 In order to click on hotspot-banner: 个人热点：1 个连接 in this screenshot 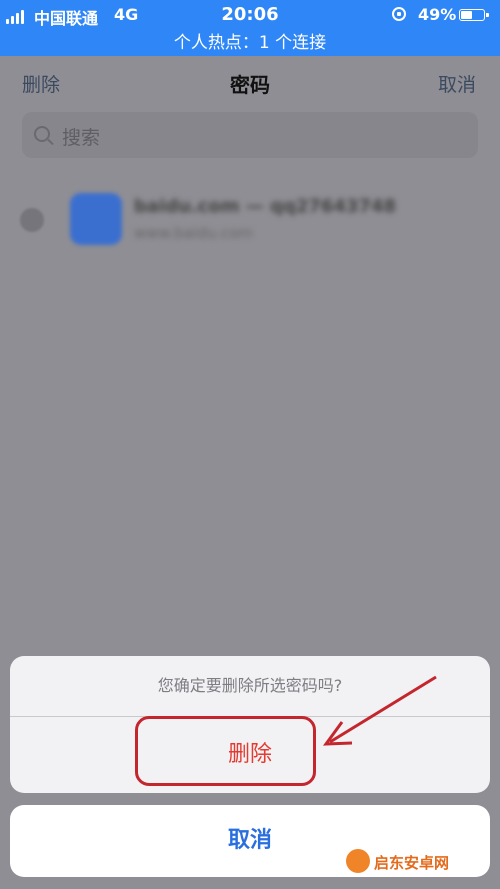, I will do `click(250, 40)`.